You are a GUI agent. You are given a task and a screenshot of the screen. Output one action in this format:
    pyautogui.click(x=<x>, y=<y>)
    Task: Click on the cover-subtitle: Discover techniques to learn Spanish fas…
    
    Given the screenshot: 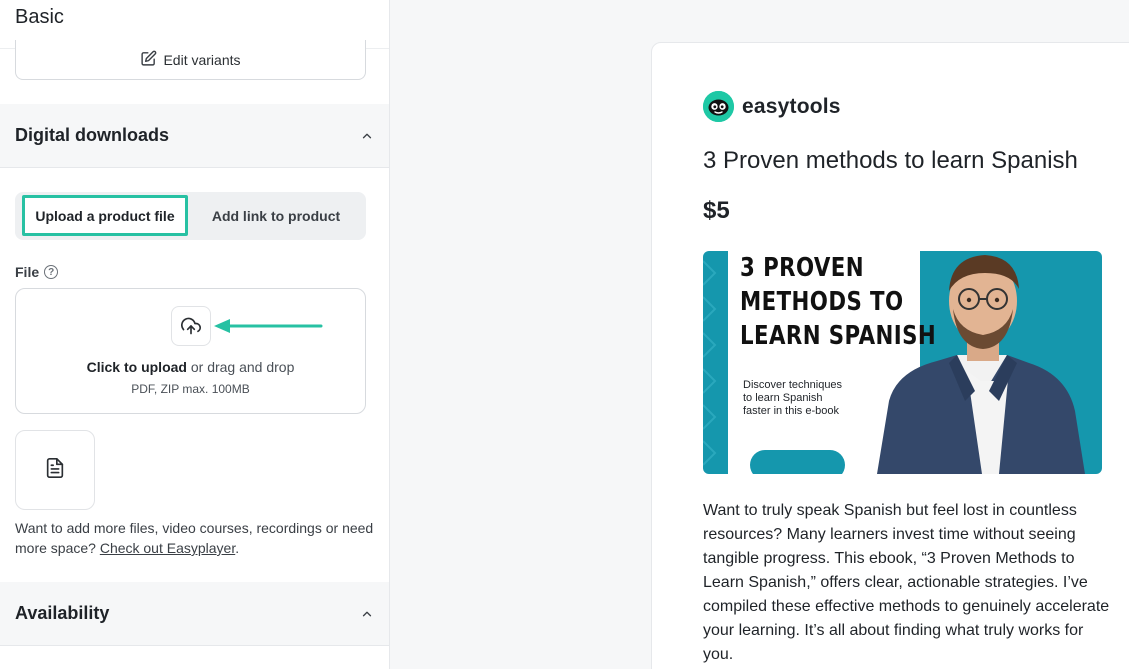 What is the action you would take?
    pyautogui.click(x=792, y=398)
    